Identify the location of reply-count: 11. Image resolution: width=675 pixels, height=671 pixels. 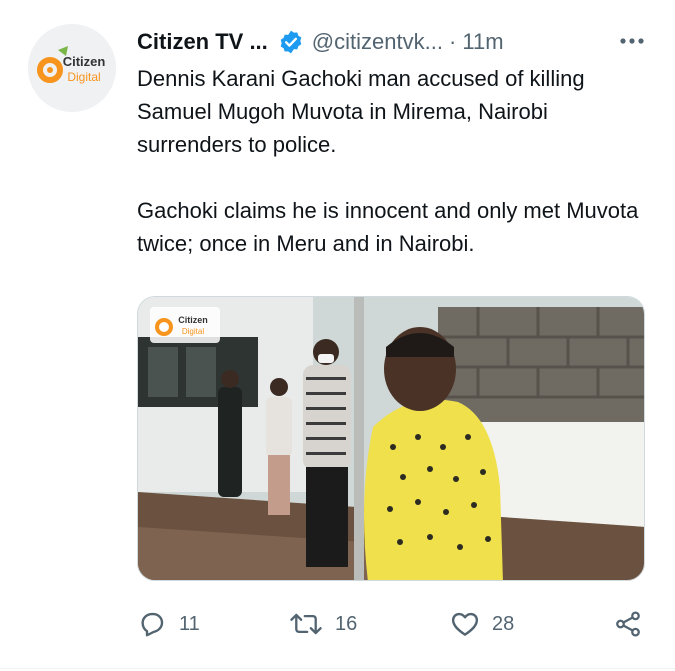
(189, 623).